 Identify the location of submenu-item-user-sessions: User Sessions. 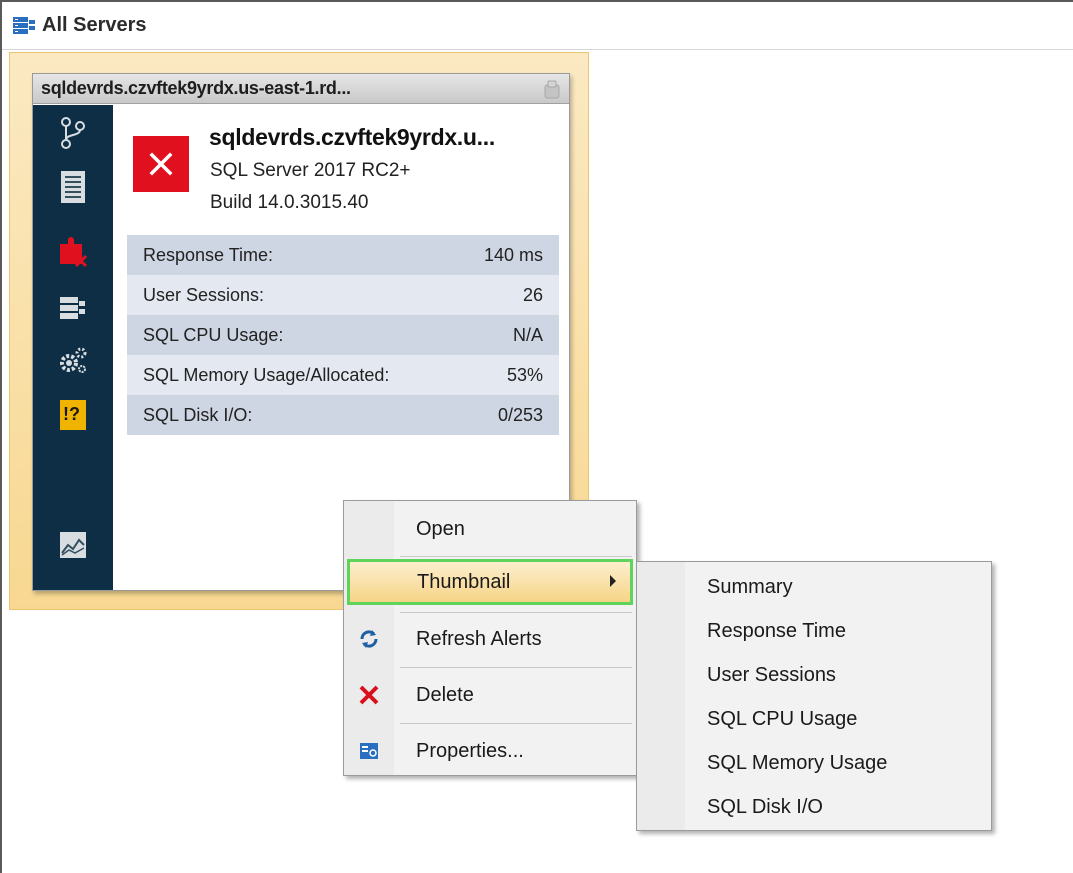
(771, 675).